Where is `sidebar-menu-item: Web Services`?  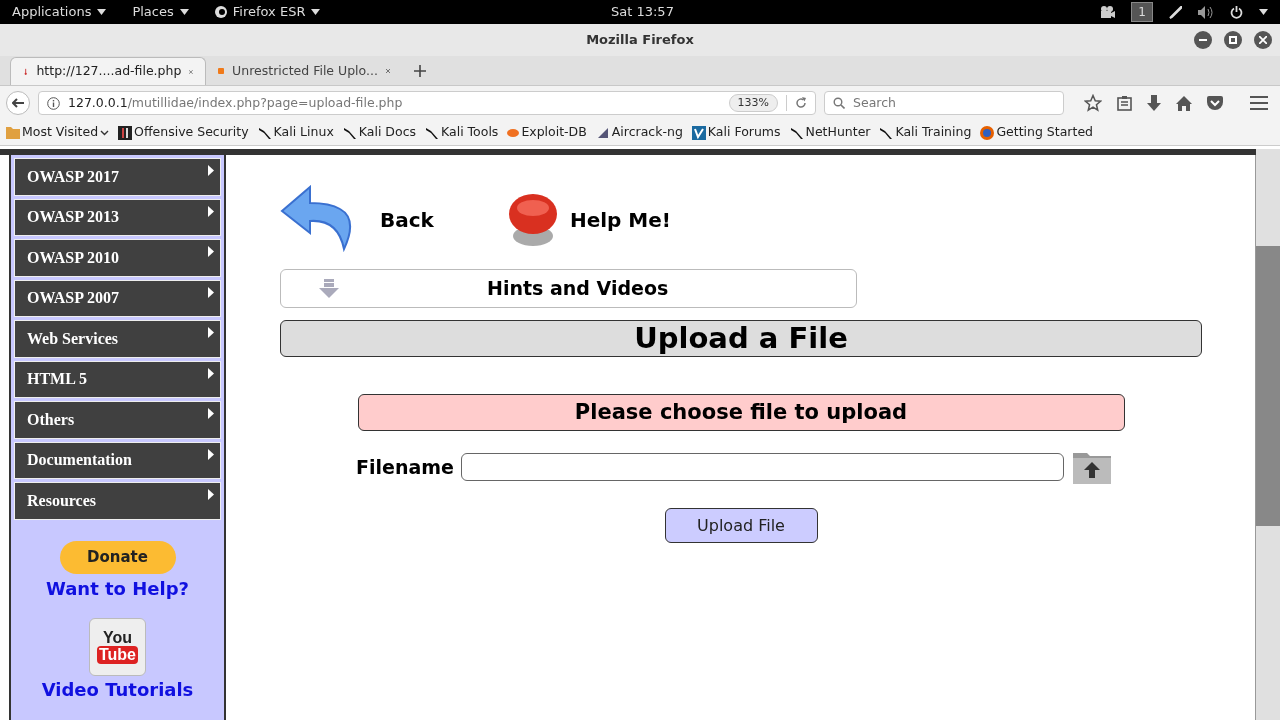 sidebar-menu-item: Web Services is located at coordinates (117, 339).